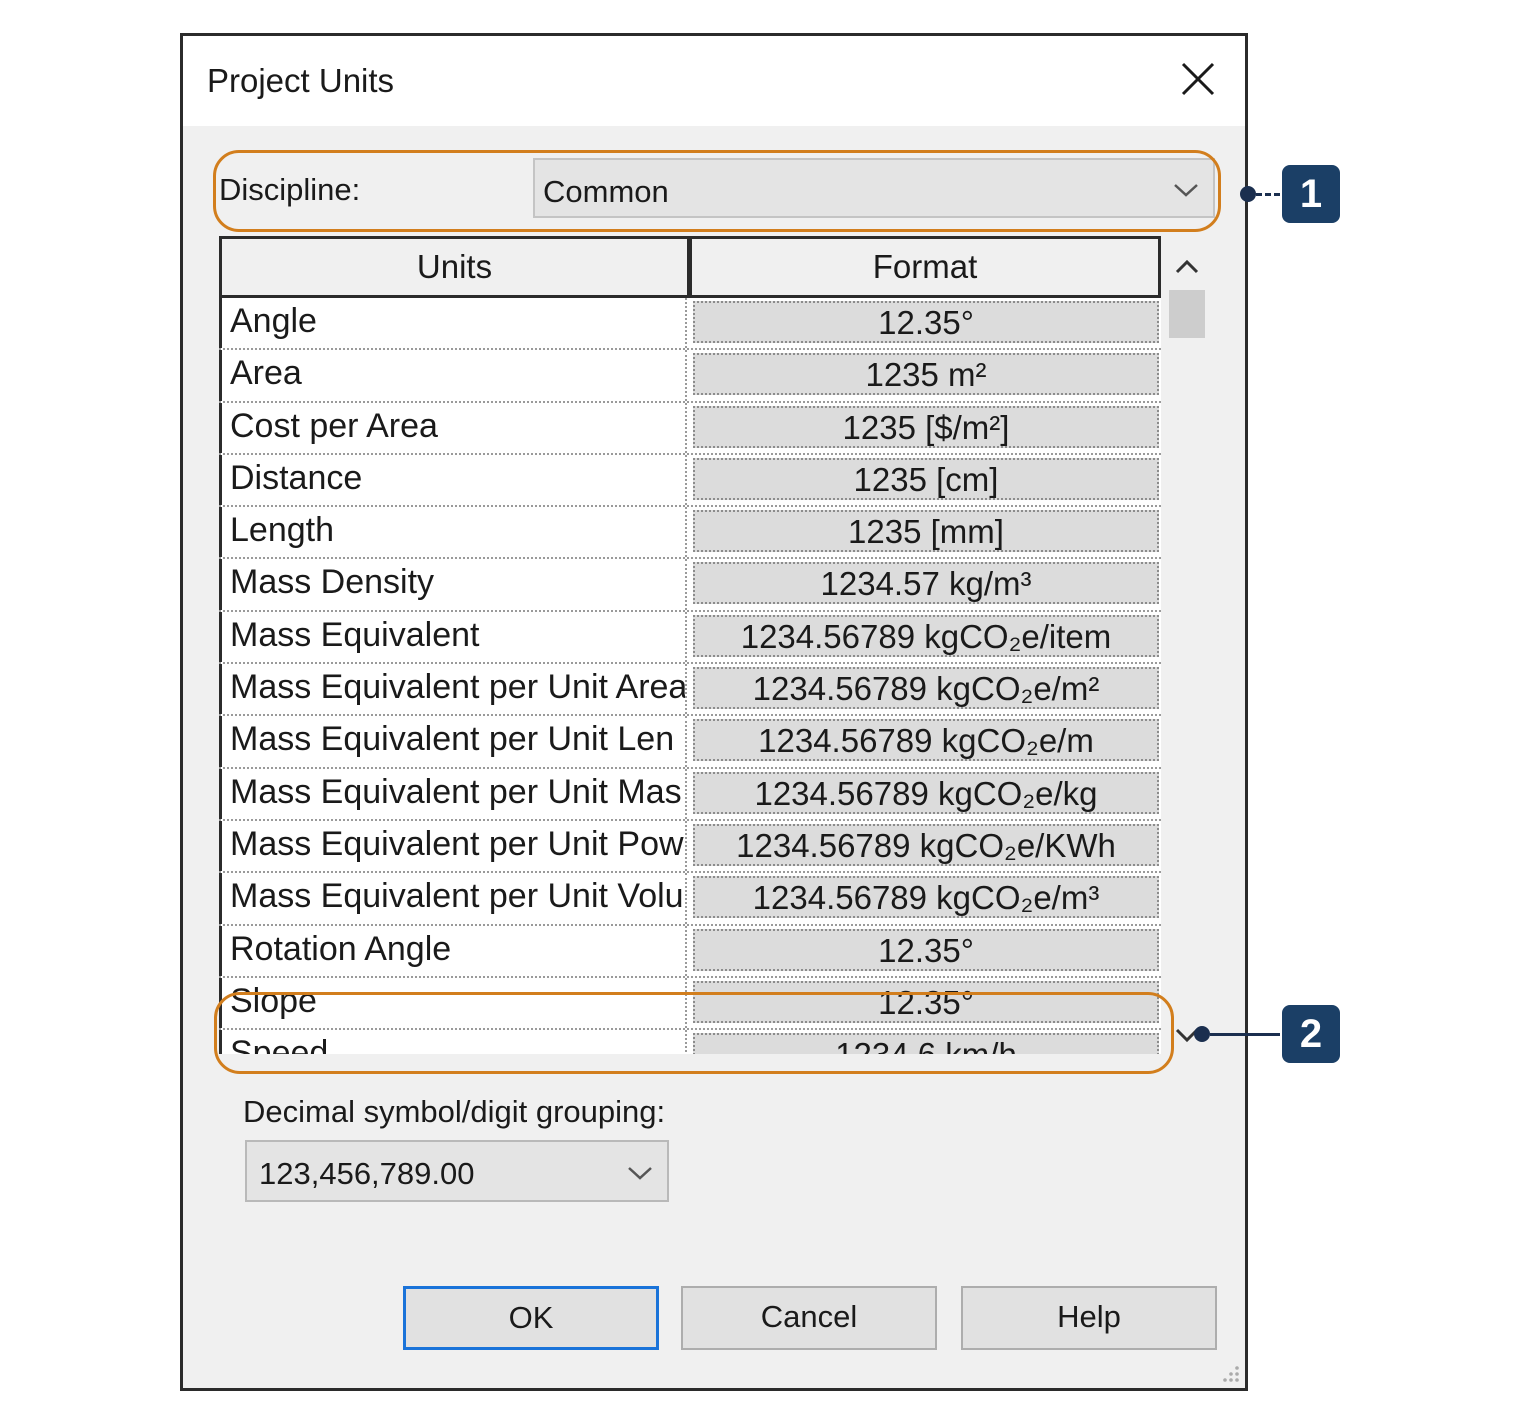  Describe the element at coordinates (1198, 79) in the screenshot. I see `close-icon` at that location.